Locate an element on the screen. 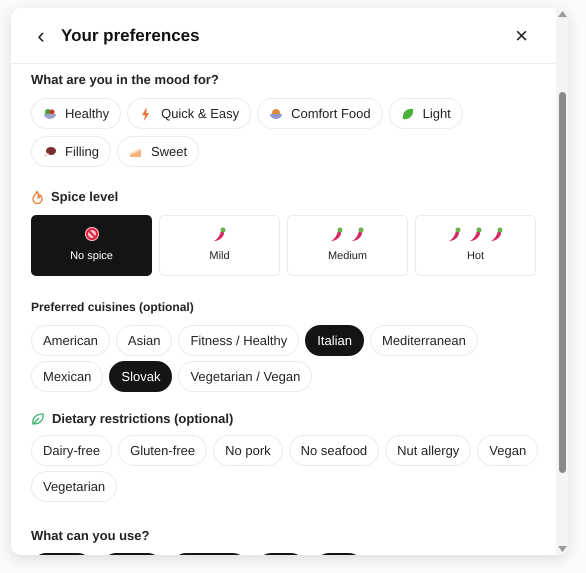 This screenshot has width=586, height=573. scroll-down-icon is located at coordinates (562, 549).